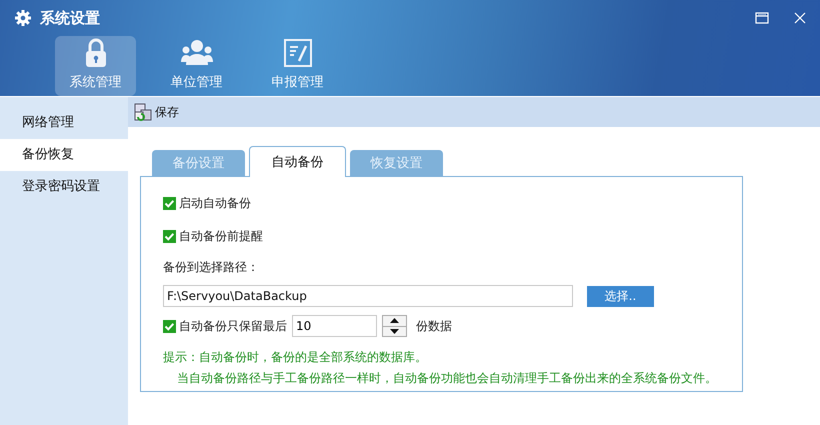 The height and width of the screenshot is (425, 820). What do you see at coordinates (96, 82) in the screenshot?
I see `nav-label: 系统管理` at bounding box center [96, 82].